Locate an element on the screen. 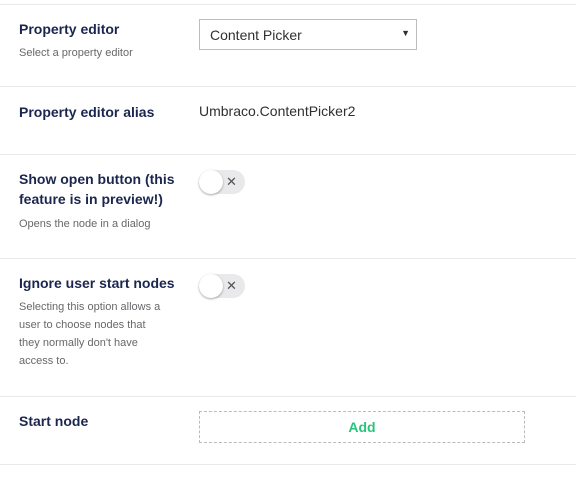  property-editor-selected-value: Content Picker is located at coordinates (256, 35).